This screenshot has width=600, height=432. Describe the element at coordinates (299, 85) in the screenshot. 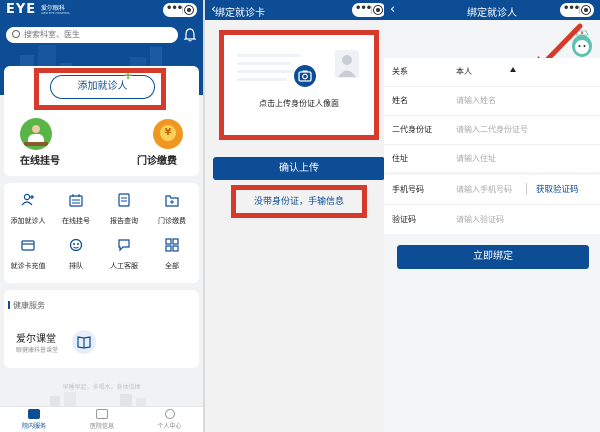

I see `annotation-box-upload` at that location.